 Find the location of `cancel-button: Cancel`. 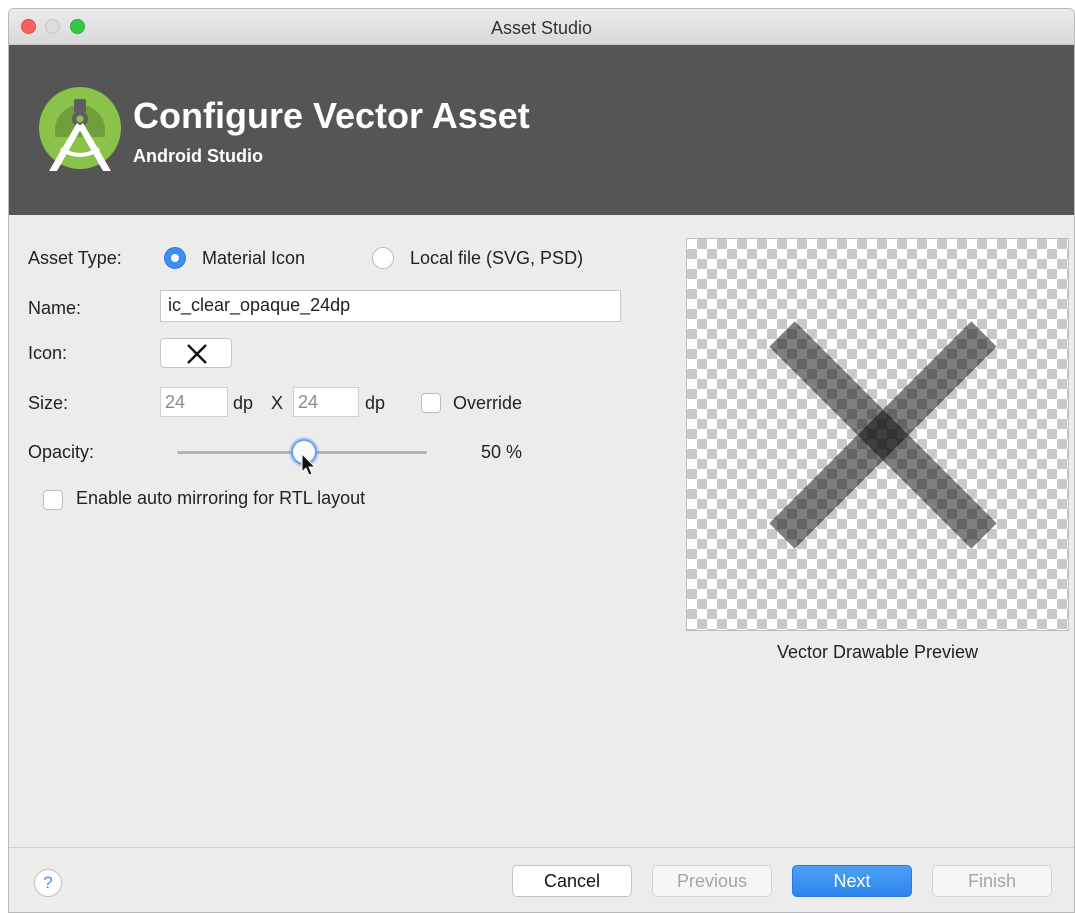

cancel-button: Cancel is located at coordinates (572, 881).